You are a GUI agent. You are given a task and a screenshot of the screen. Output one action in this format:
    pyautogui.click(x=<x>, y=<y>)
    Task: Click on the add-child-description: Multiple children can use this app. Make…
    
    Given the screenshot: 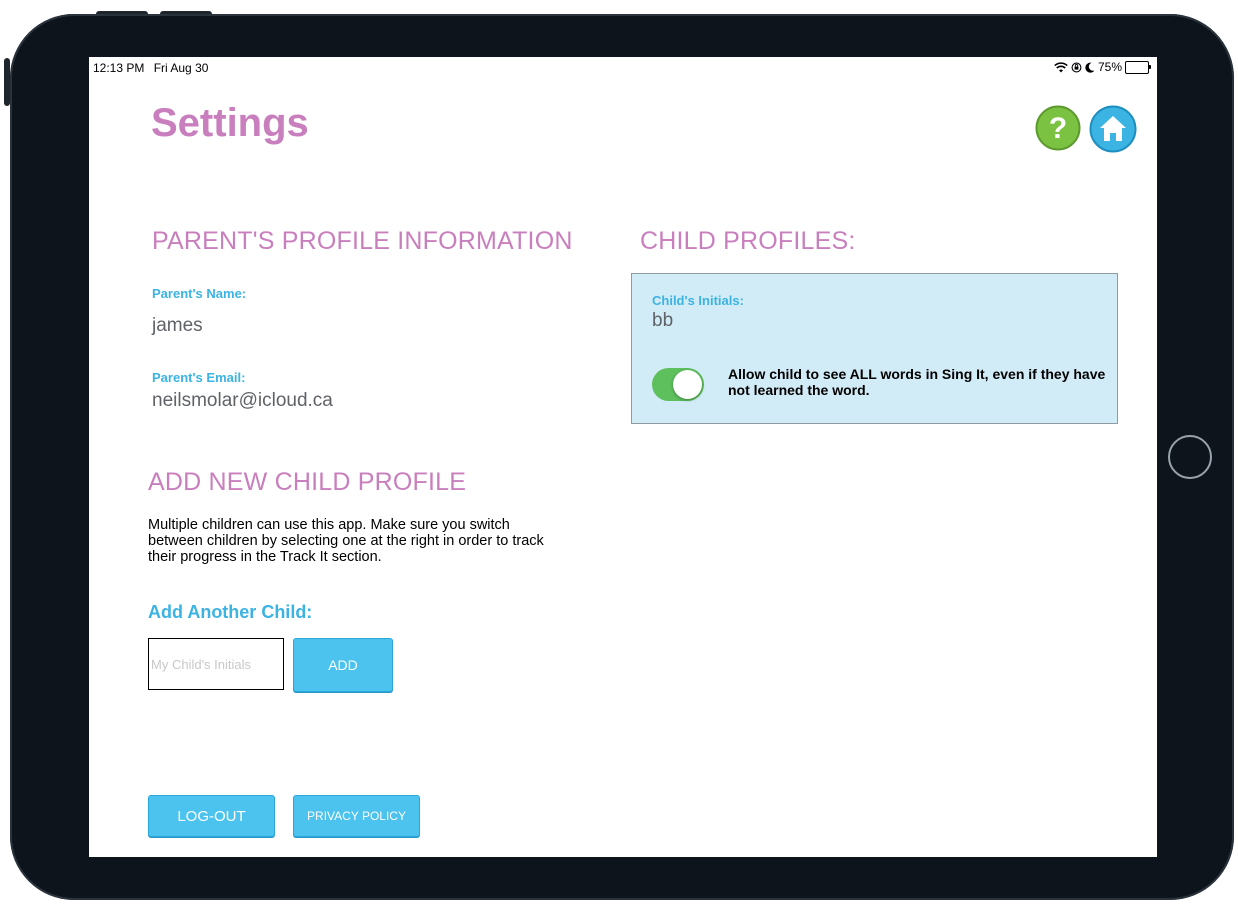 What is the action you would take?
    pyautogui.click(x=346, y=541)
    